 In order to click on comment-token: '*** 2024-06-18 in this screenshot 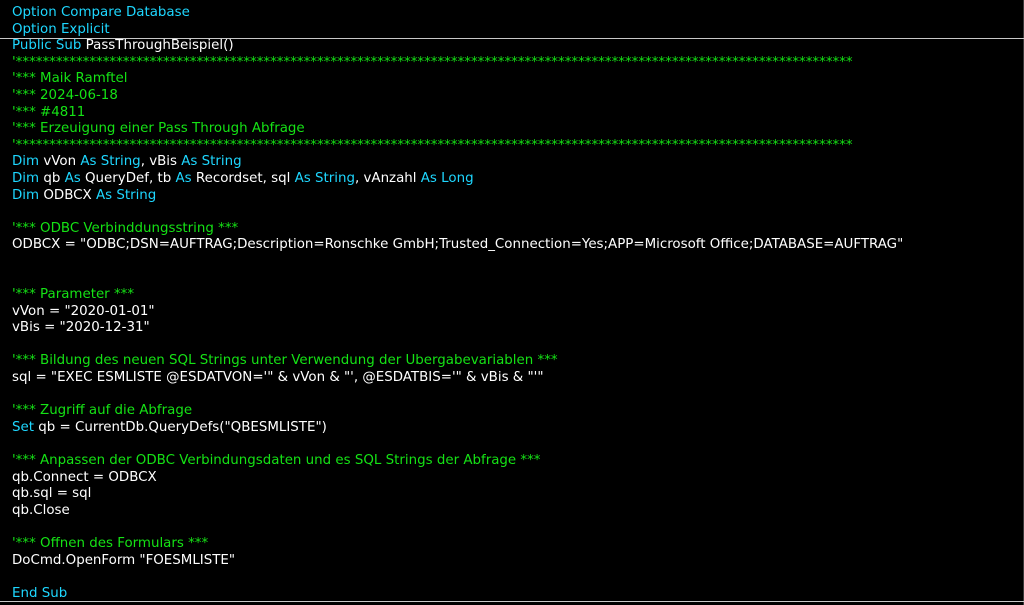, I will do `click(65, 95)`.